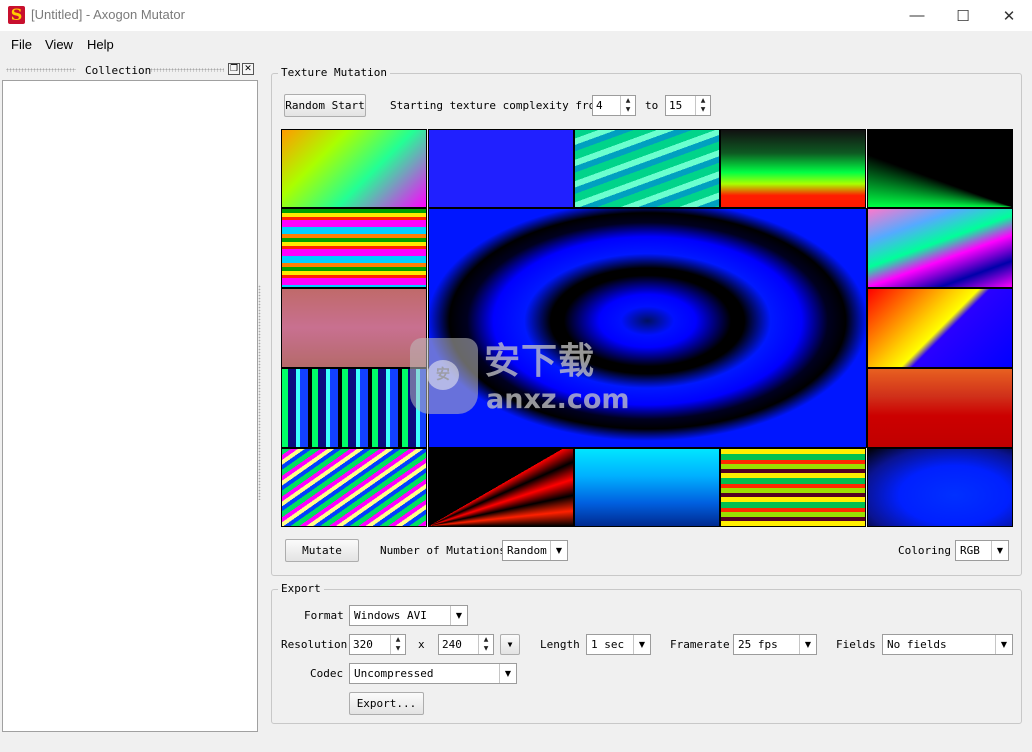 The image size is (1032, 752). What do you see at coordinates (118, 70) in the screenshot?
I see `collection-title: Collection` at bounding box center [118, 70].